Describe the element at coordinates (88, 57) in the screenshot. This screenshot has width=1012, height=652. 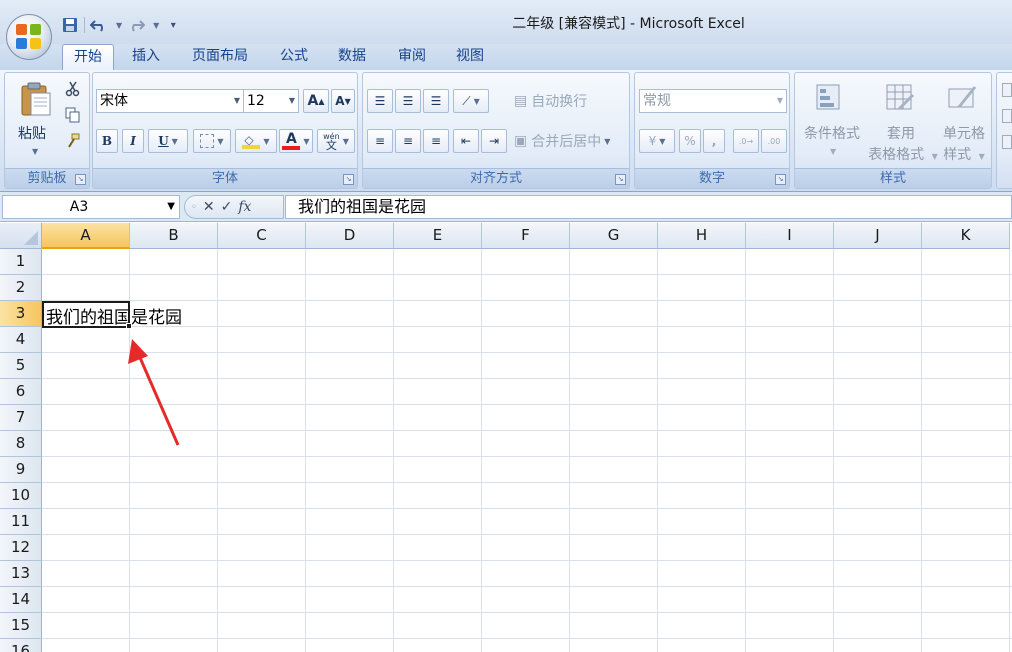
I see `tab-home: 开始` at that location.